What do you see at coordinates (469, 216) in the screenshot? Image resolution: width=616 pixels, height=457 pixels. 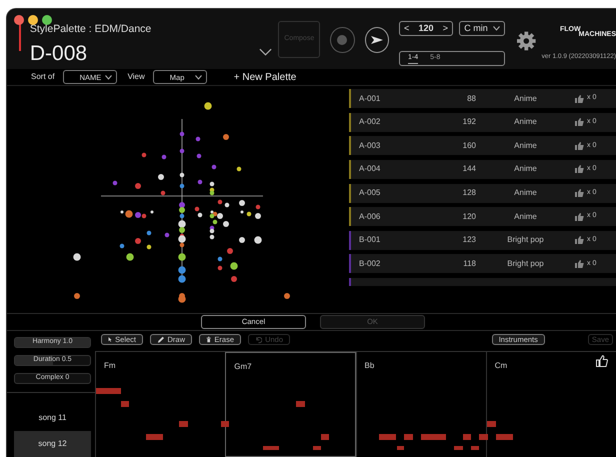 I see `bpm-text: 120` at bounding box center [469, 216].